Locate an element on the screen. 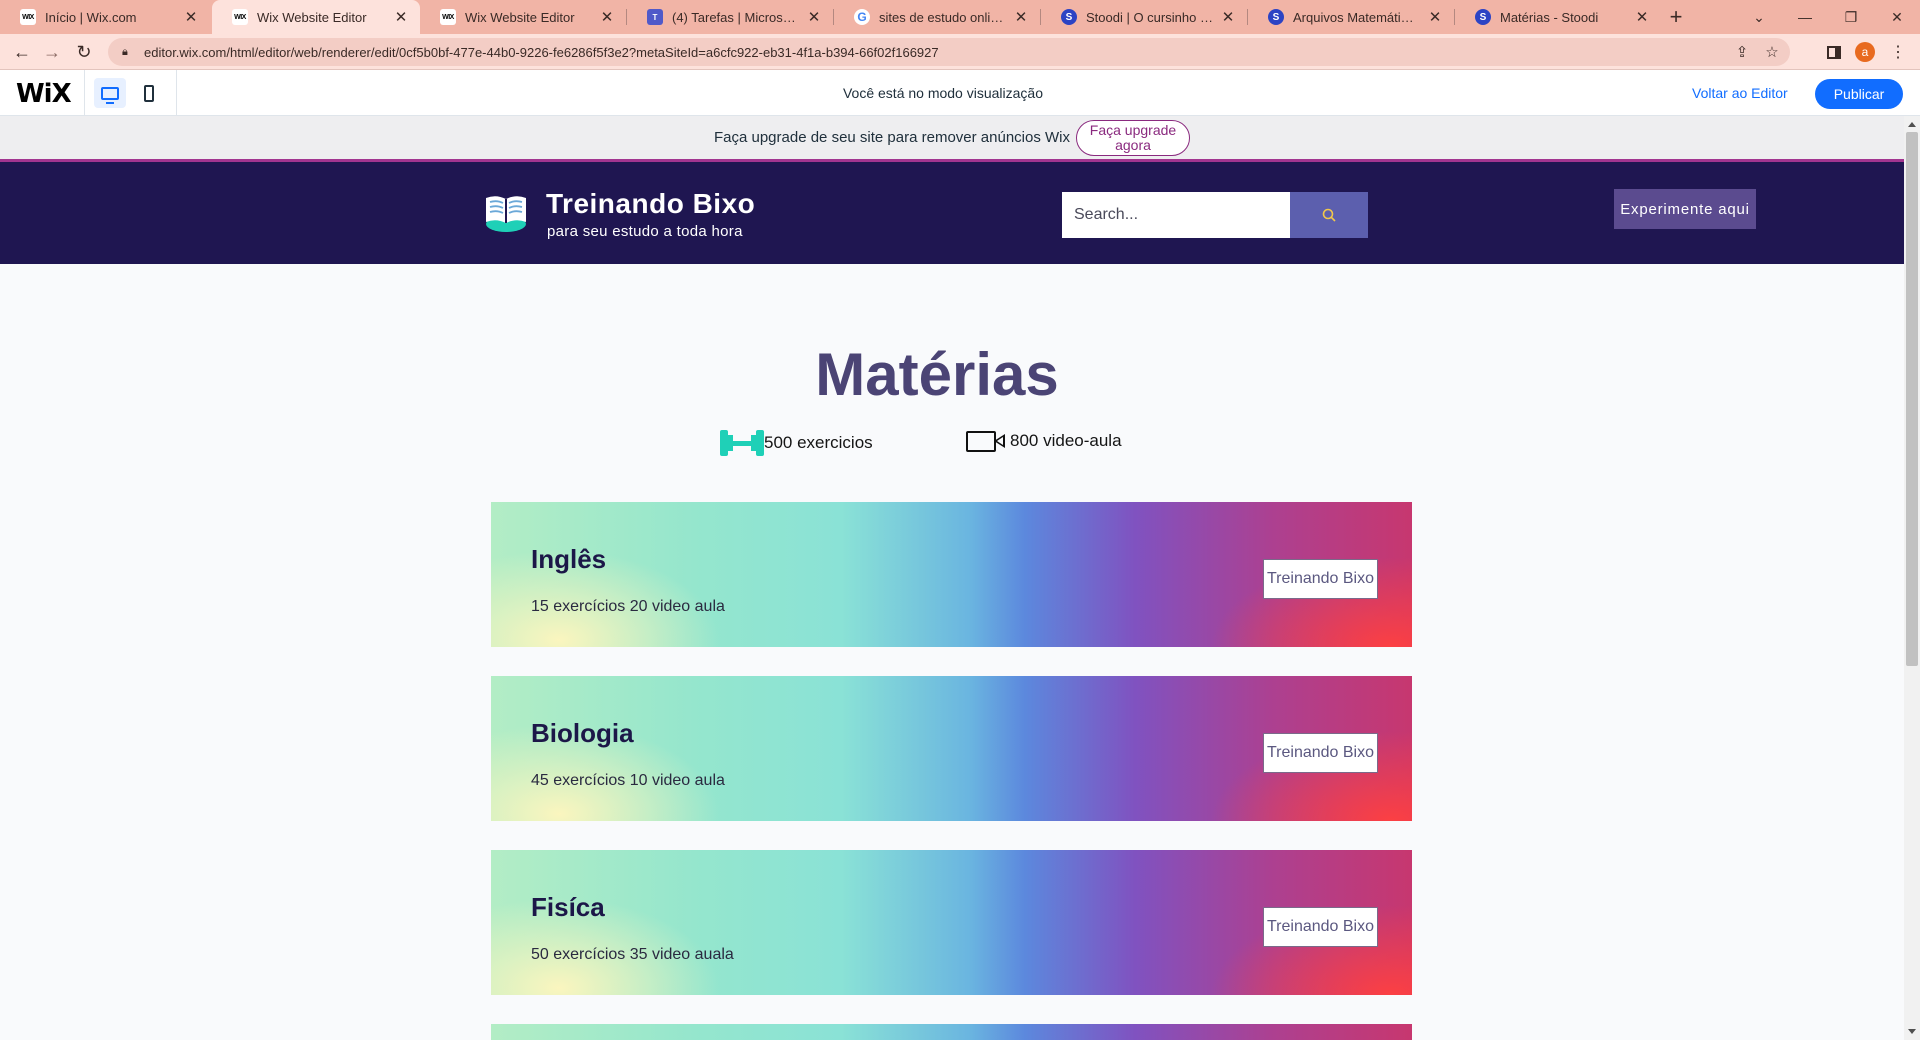 This screenshot has width=1920, height=1040. site-title: Treinando Bixo is located at coordinates (650, 204).